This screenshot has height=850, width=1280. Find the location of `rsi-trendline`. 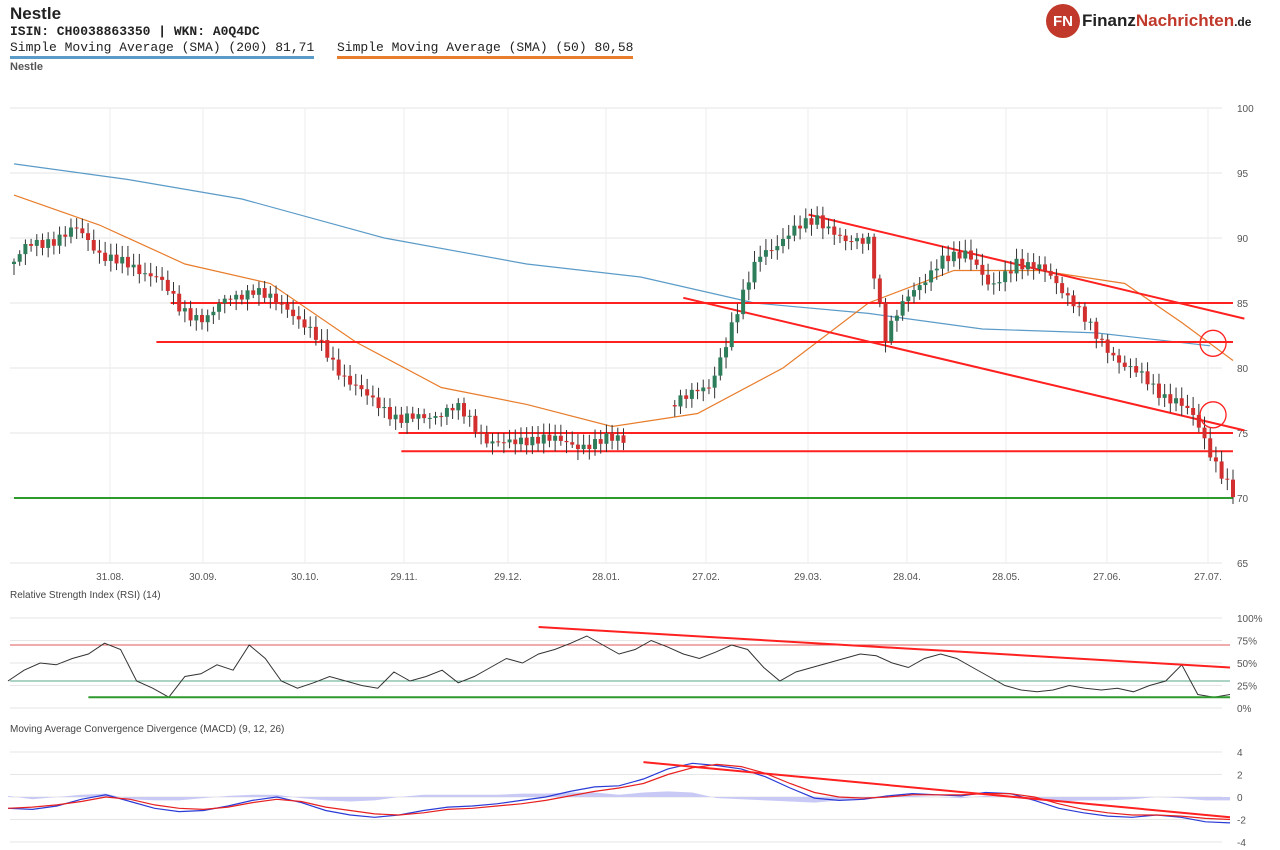

rsi-trendline is located at coordinates (884, 647).